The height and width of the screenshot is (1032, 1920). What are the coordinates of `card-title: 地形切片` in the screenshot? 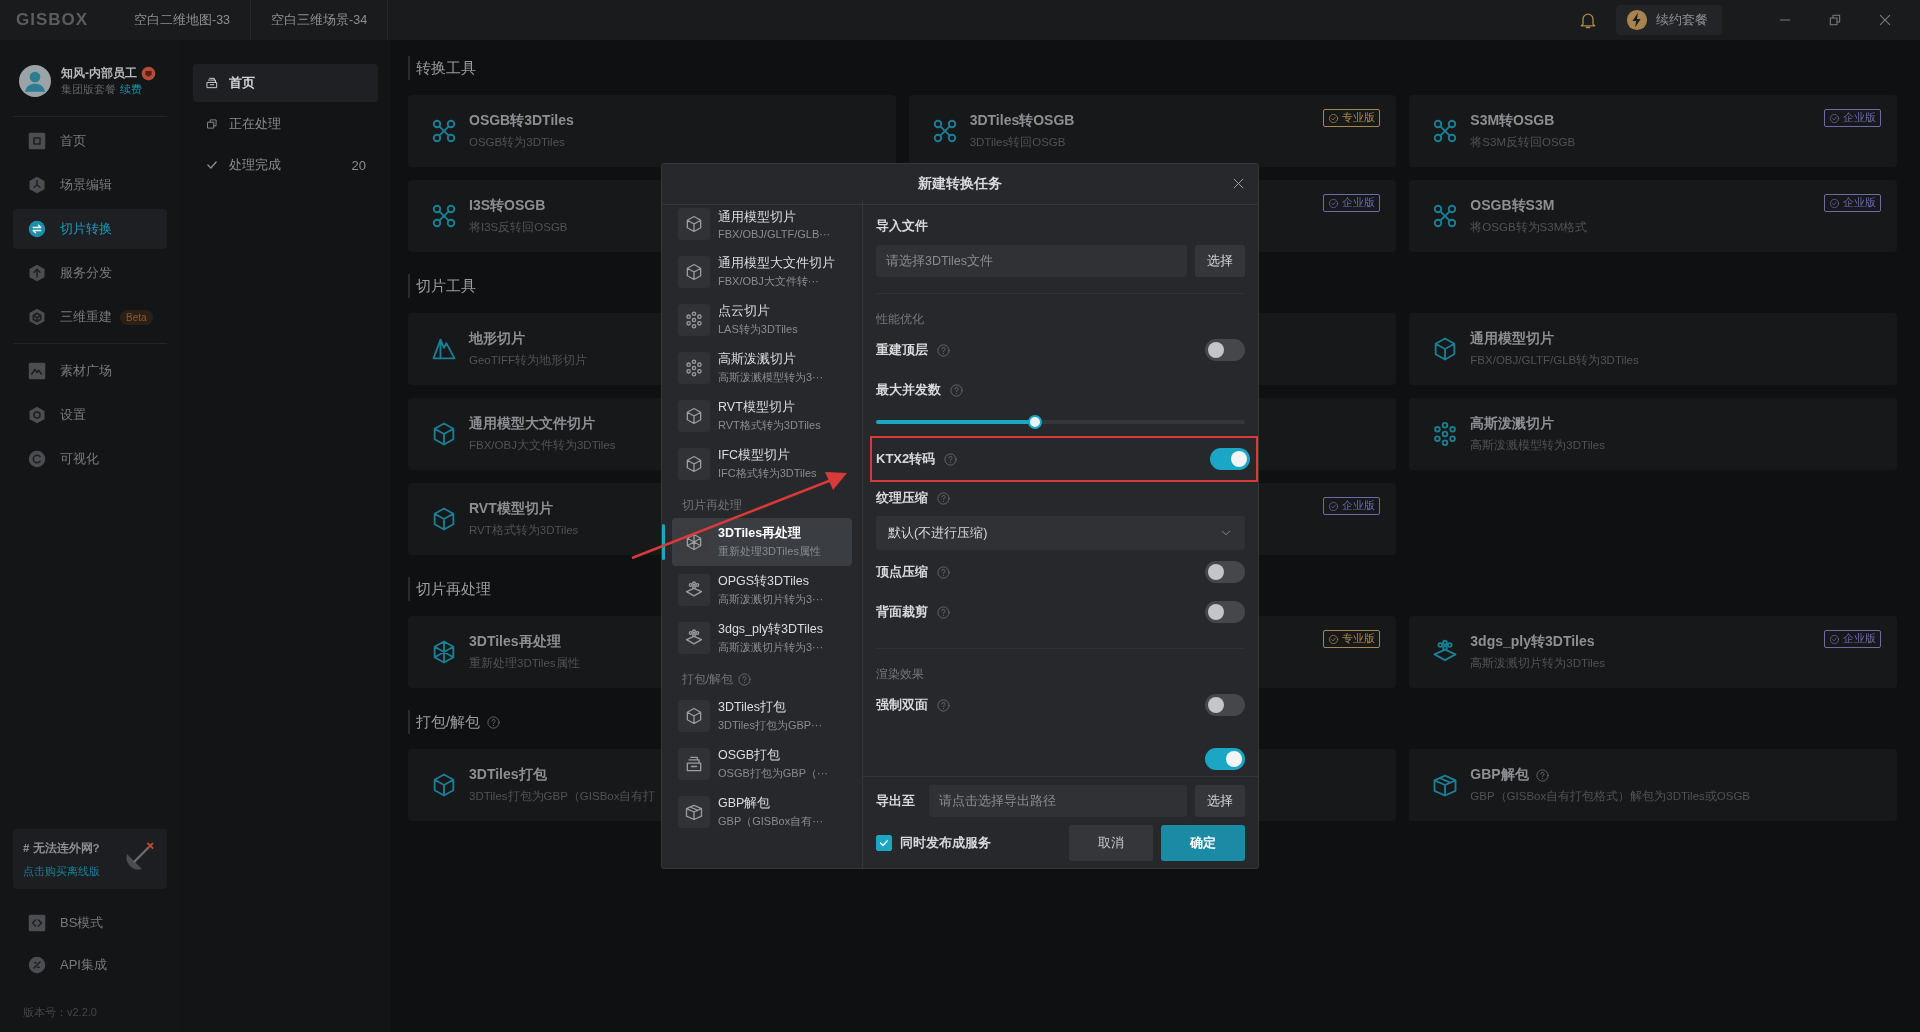 It's located at (497, 339).